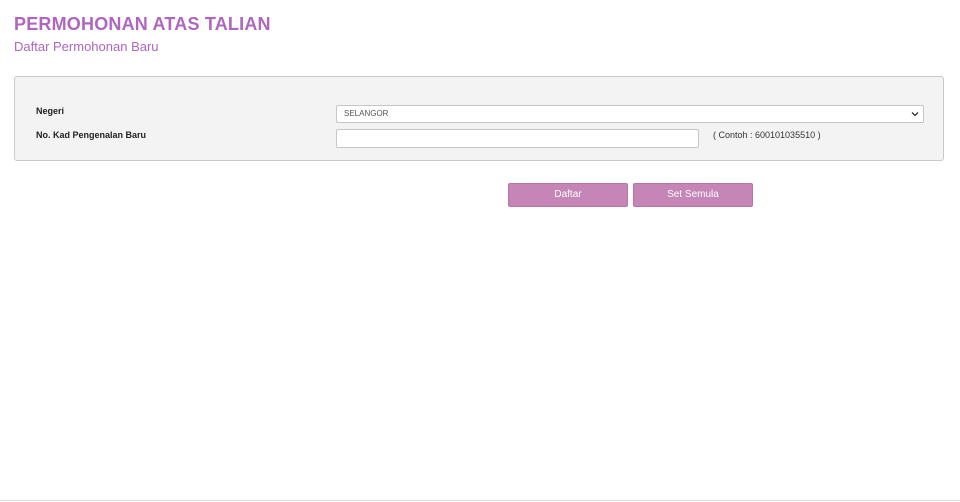 This screenshot has width=960, height=502. Describe the element at coordinates (50, 111) in the screenshot. I see `negeri-label: Negeri` at that location.